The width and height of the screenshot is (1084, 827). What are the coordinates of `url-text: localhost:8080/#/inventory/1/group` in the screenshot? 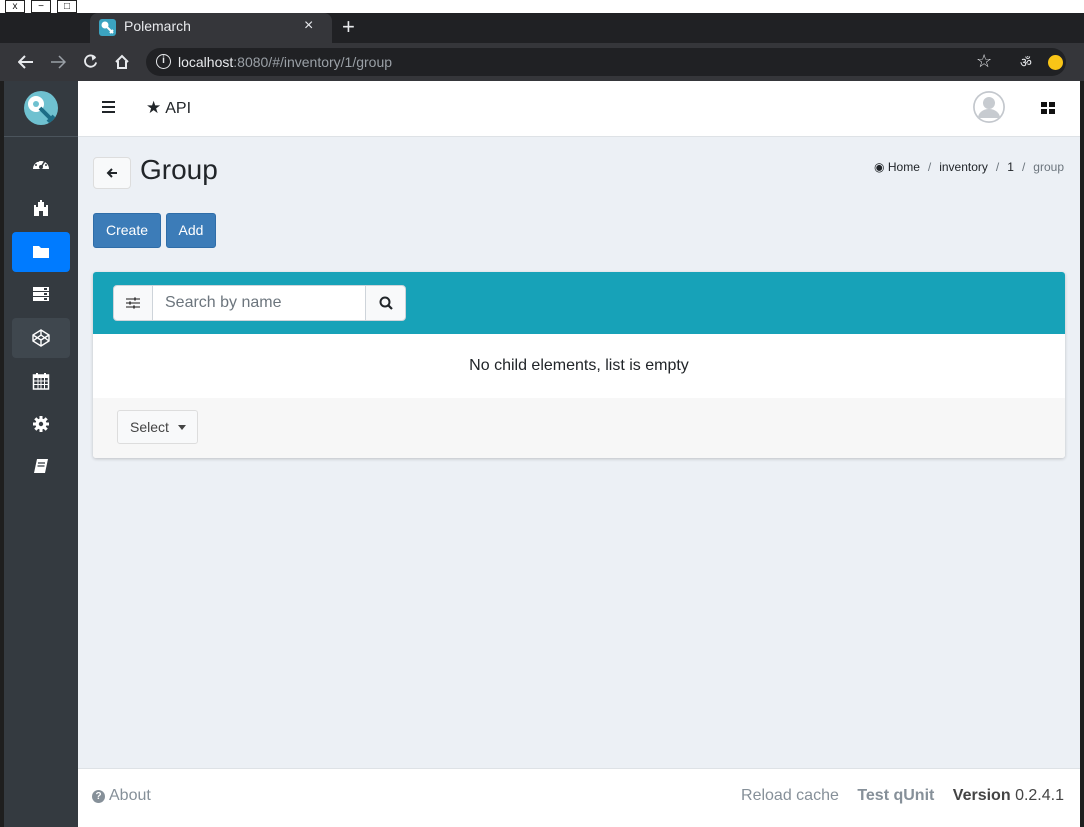 It's located at (285, 62).